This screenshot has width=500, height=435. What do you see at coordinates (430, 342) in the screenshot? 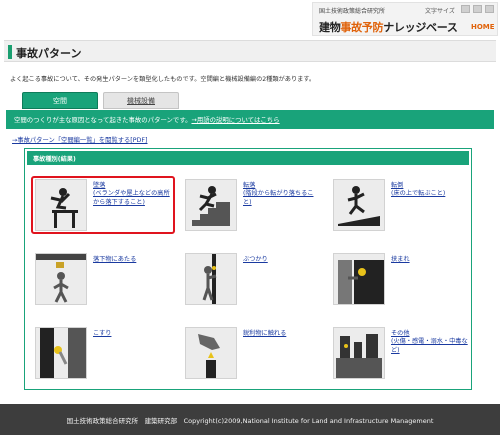
I see `accident-type-label: その他 (火傷・感電・溺水・中毒など)` at bounding box center [430, 342].